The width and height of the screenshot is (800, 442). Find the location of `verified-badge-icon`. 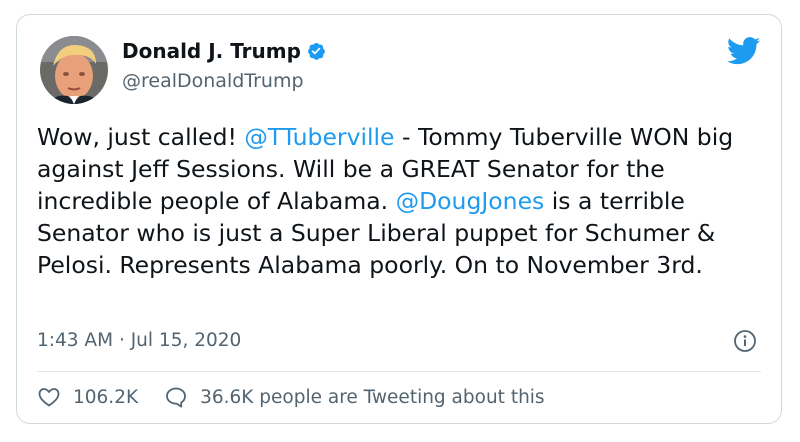

verified-badge-icon is located at coordinates (316, 51).